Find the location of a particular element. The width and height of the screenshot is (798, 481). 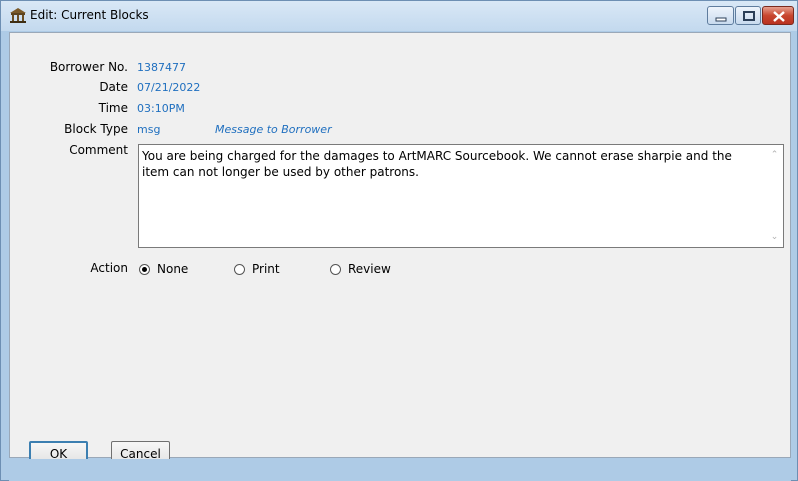

action-label: Action is located at coordinates (109, 268).